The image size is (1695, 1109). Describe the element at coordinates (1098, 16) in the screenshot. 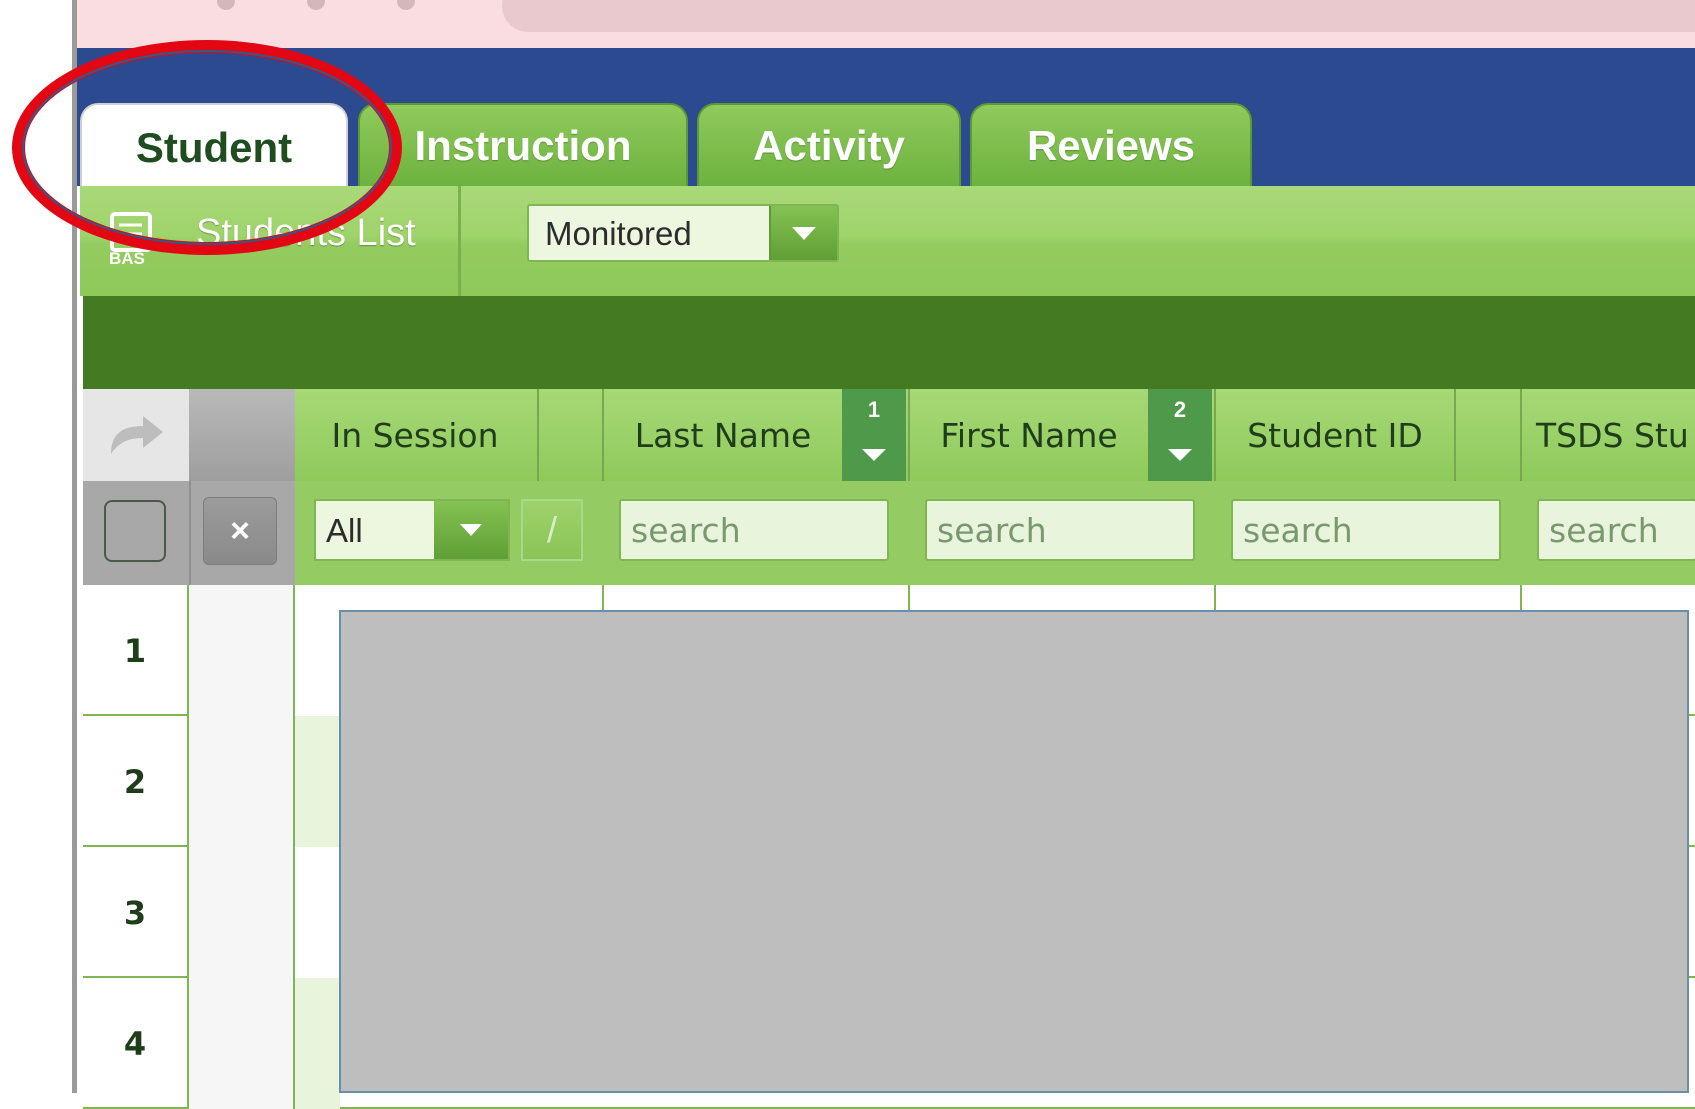

I see `url-field` at that location.